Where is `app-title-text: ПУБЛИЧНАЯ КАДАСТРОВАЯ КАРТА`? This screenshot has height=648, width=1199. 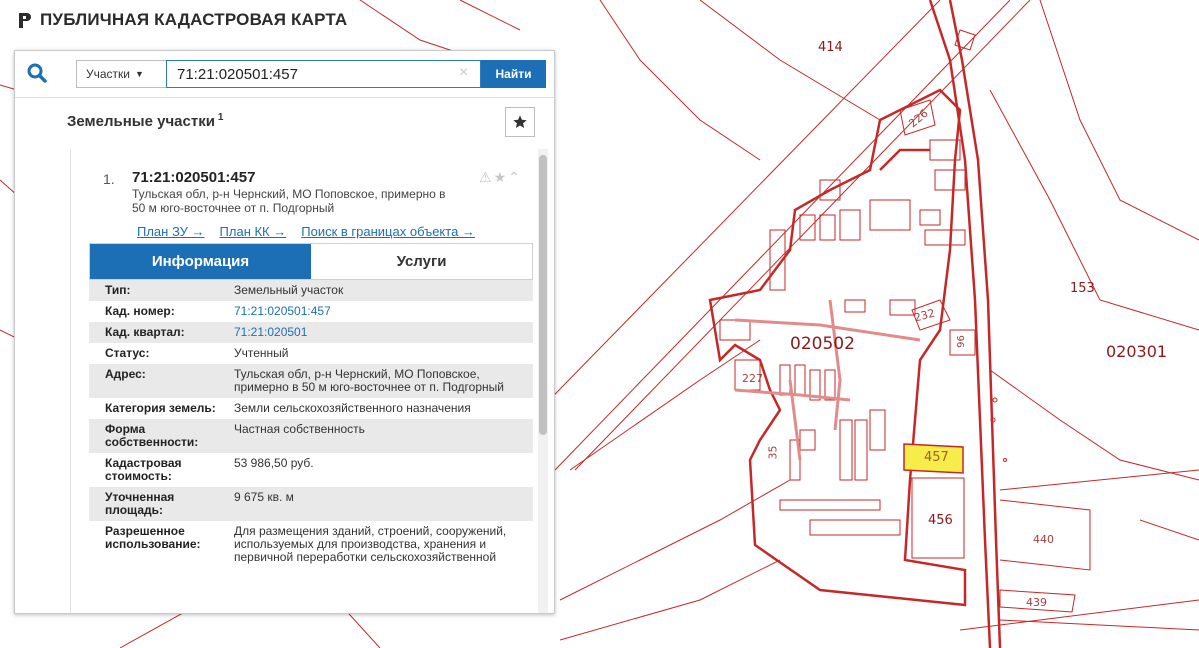
app-title-text: ПУБЛИЧНАЯ КАДАСТРОВАЯ КАРТА is located at coordinates (194, 19).